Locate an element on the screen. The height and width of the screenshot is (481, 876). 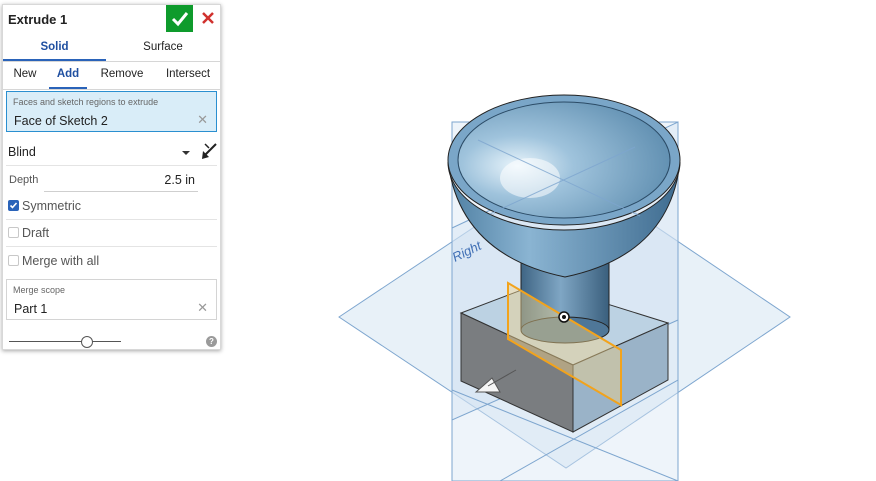
confirm-button is located at coordinates (179, 18).